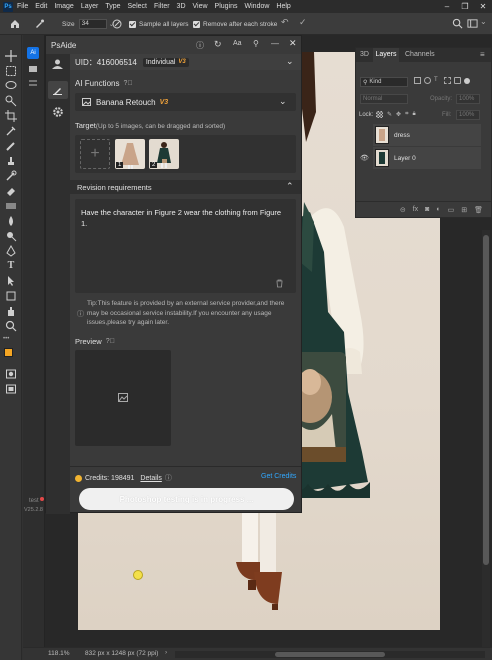  What do you see at coordinates (11, 56) in the screenshot?
I see `move-tool-icon` at bounding box center [11, 56].